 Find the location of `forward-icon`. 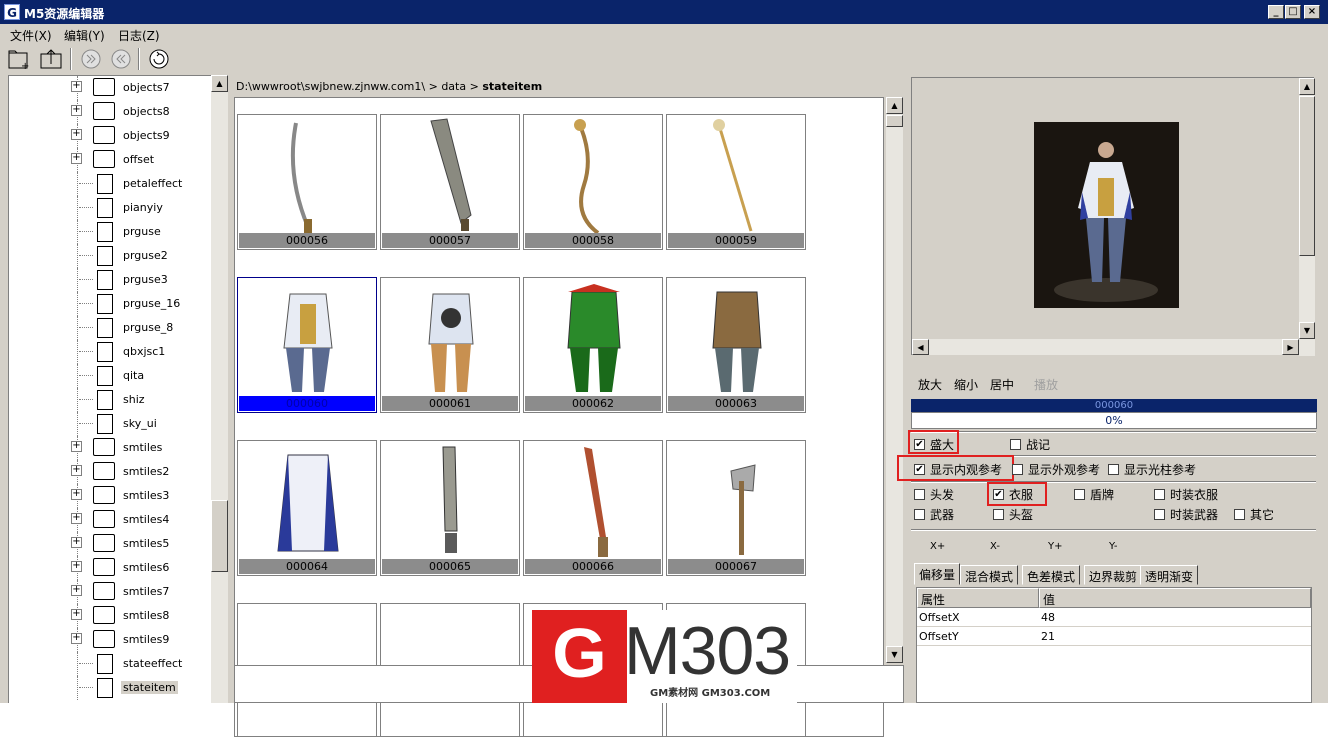

forward-icon is located at coordinates (91, 59).